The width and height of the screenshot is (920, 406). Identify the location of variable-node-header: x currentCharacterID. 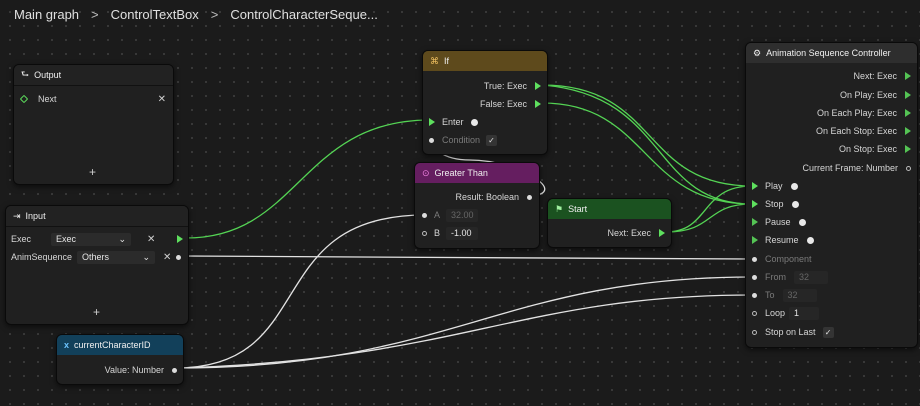
(120, 345).